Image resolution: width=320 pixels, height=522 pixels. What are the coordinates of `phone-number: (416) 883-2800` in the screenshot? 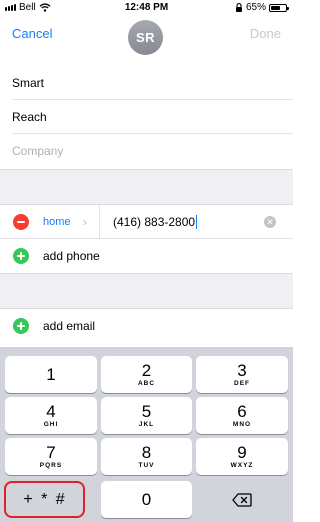 It's located at (154, 221).